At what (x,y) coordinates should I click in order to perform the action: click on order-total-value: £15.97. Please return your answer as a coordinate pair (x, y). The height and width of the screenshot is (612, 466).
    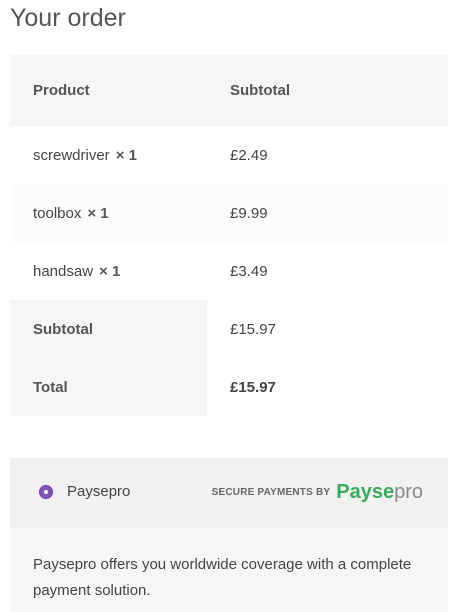
    Looking at the image, I should click on (327, 387).